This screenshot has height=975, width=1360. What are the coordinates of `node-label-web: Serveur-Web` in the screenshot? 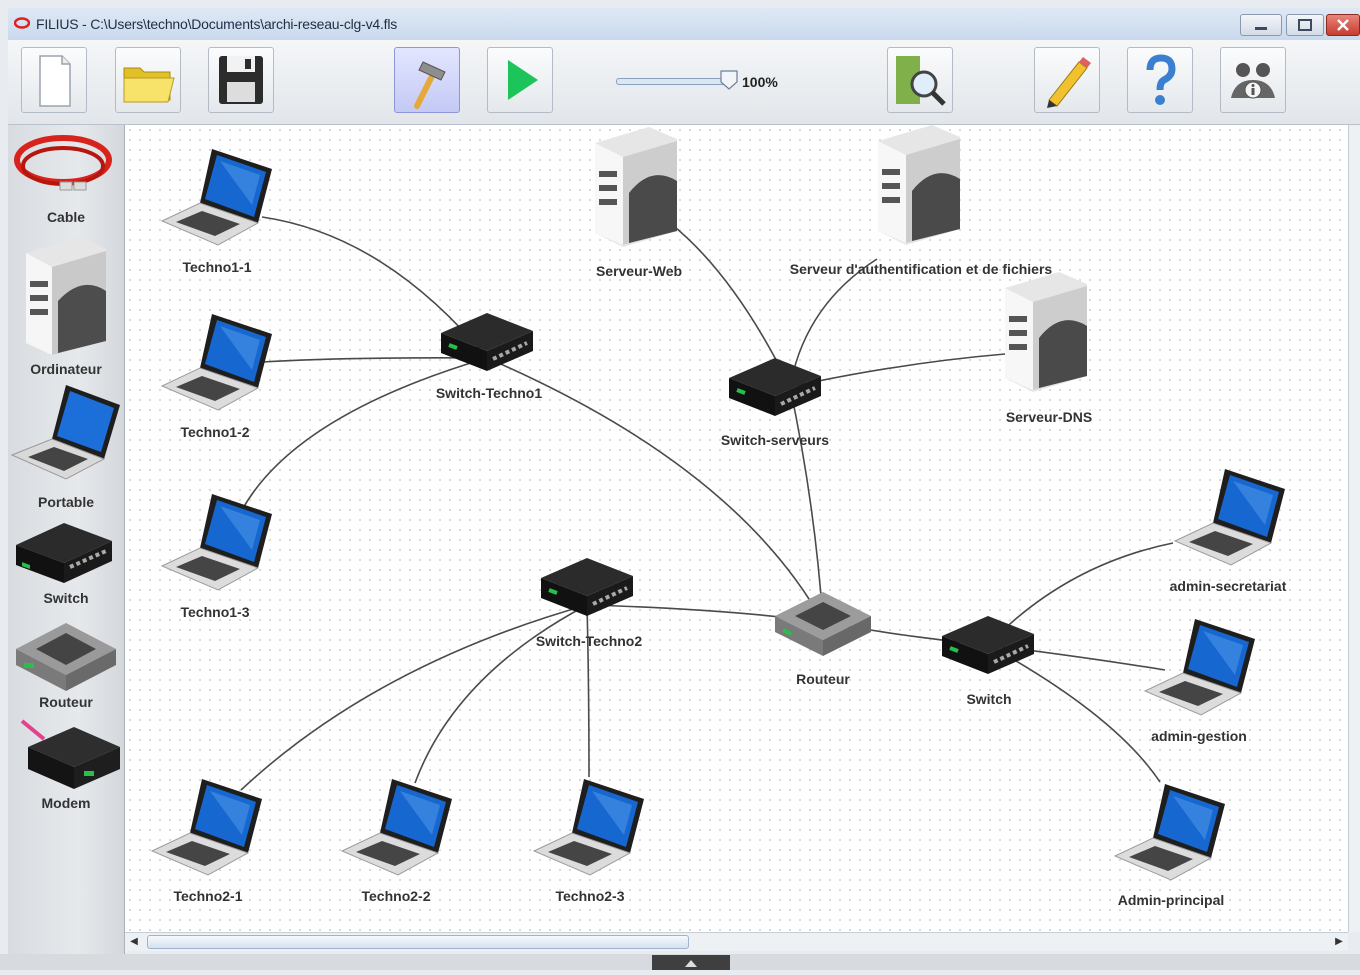 It's located at (639, 271).